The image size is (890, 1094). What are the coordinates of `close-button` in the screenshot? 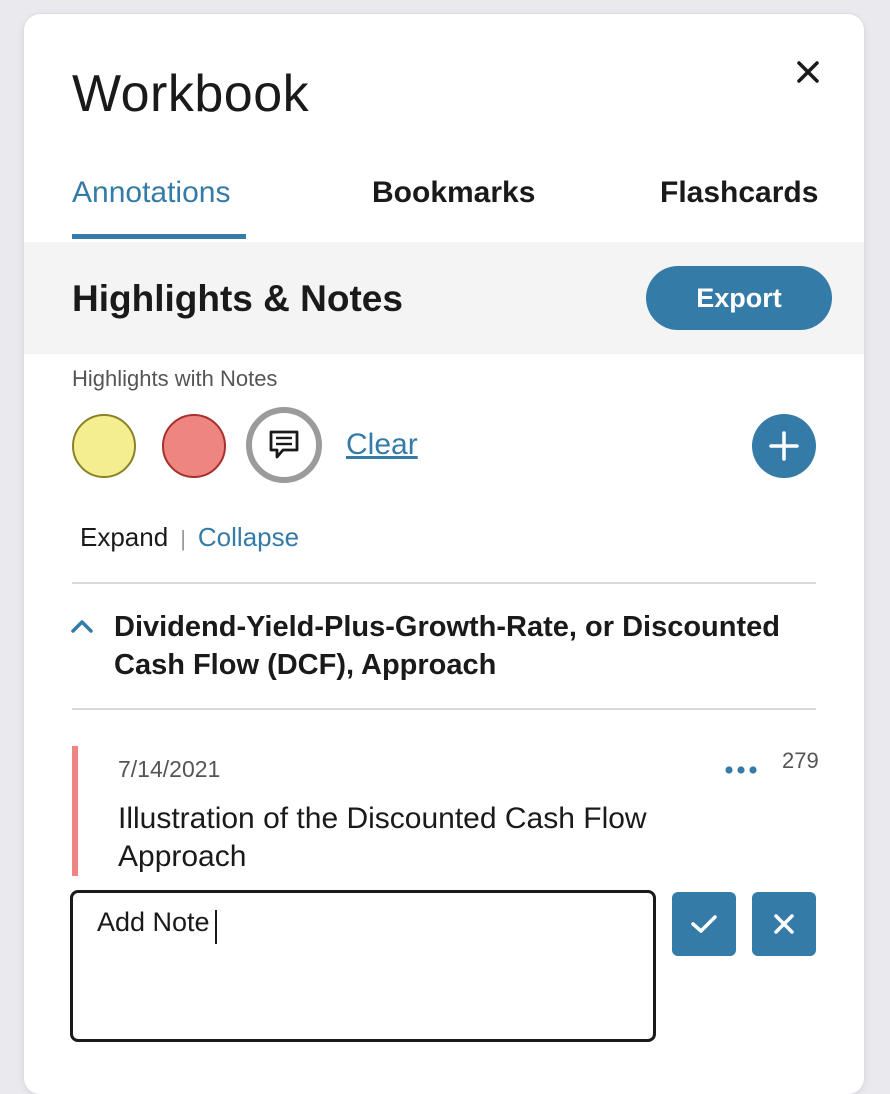 It's located at (808, 72).